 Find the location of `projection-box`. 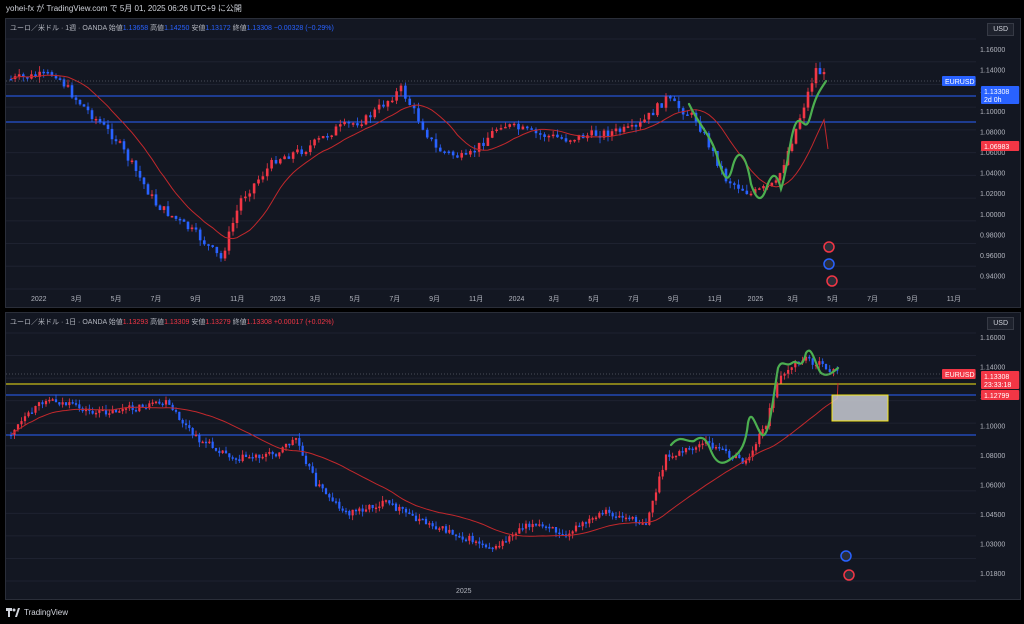

projection-box is located at coordinates (860, 408).